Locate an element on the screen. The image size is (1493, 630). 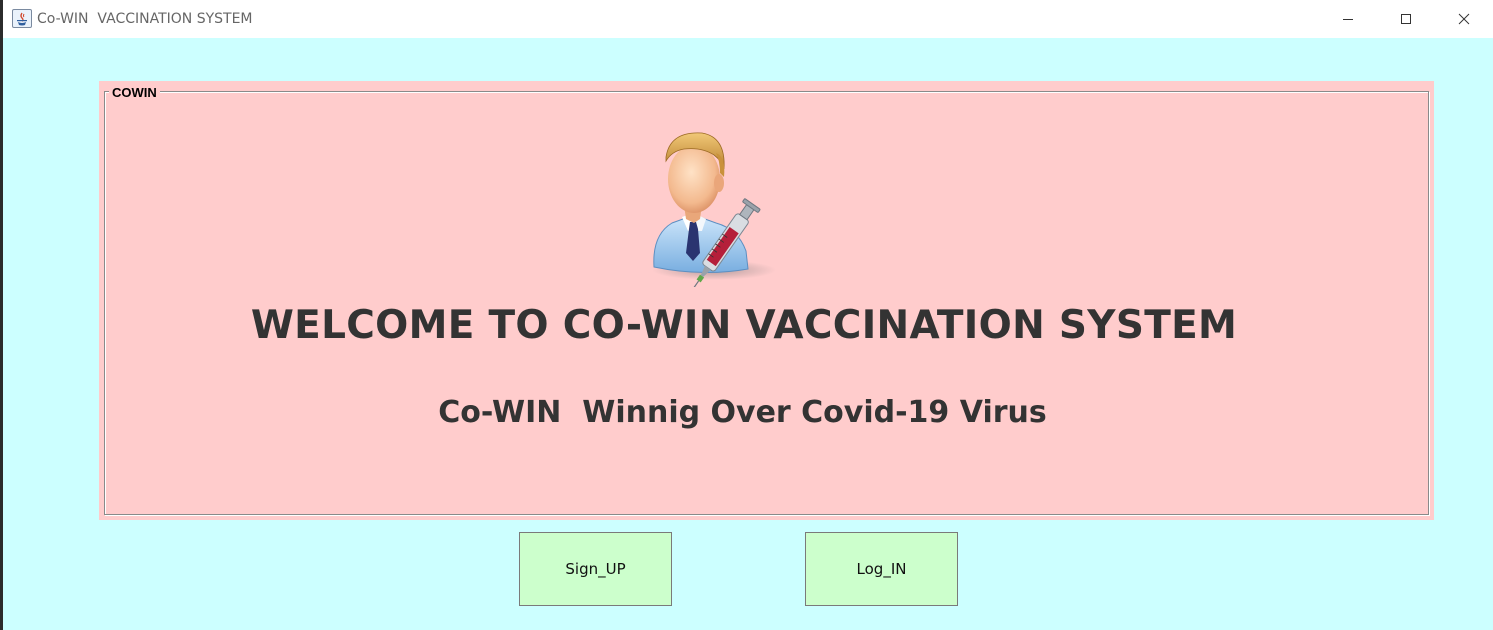
doctor-with-syringe-icon is located at coordinates (710, 215).